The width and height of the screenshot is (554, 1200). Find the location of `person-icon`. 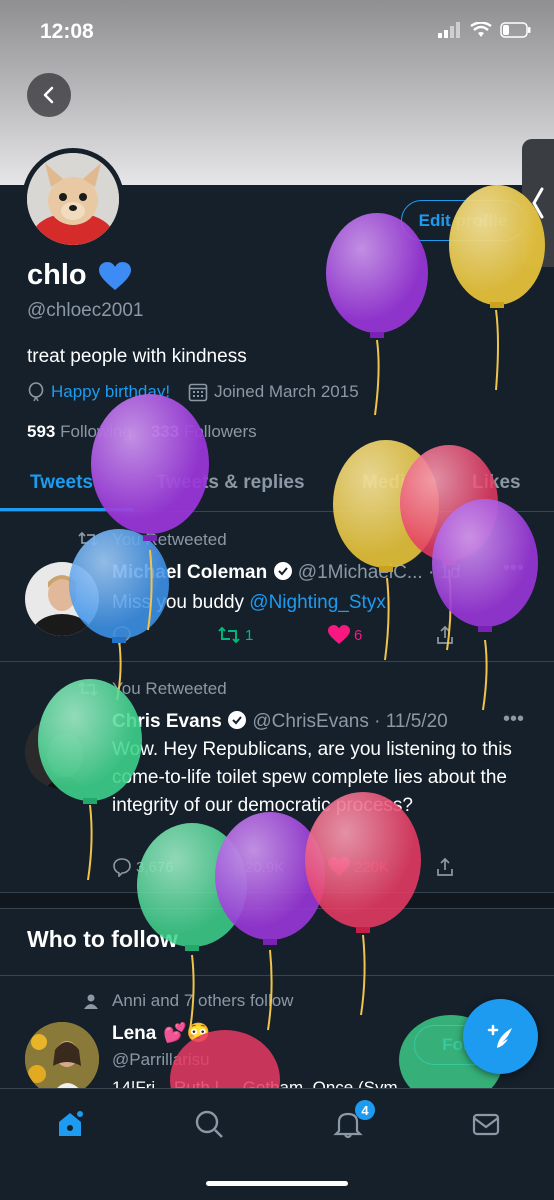

person-icon is located at coordinates (91, 1001).